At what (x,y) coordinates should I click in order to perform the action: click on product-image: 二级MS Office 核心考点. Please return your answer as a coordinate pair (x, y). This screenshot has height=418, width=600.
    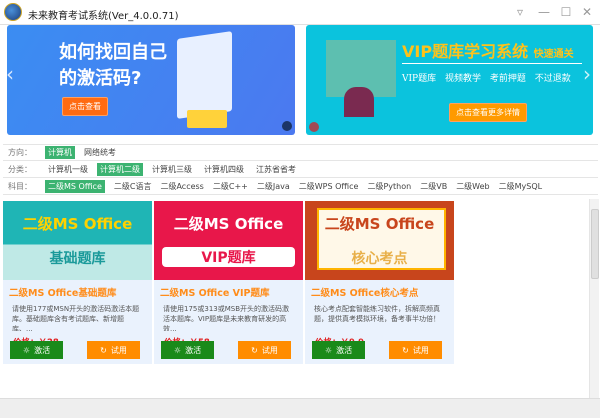
    Looking at the image, I should click on (379, 240).